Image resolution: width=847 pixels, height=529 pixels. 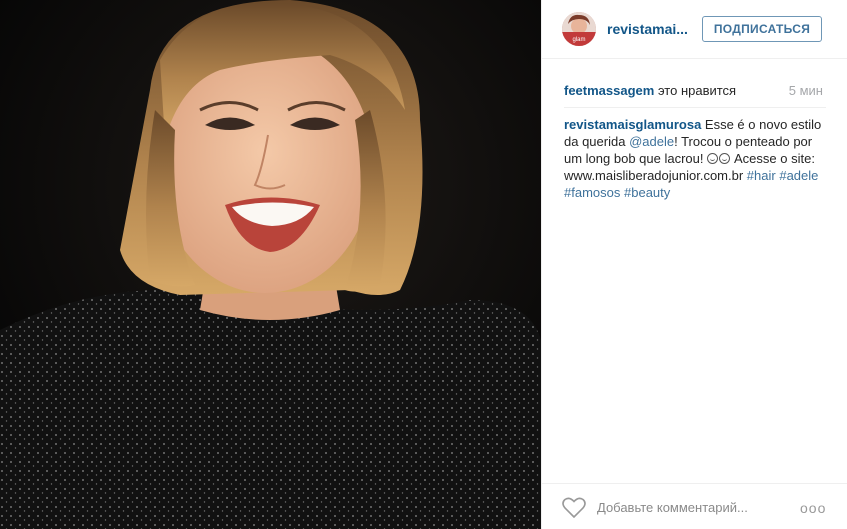 I want to click on post-timestamp: 5 мин, so click(x=806, y=90).